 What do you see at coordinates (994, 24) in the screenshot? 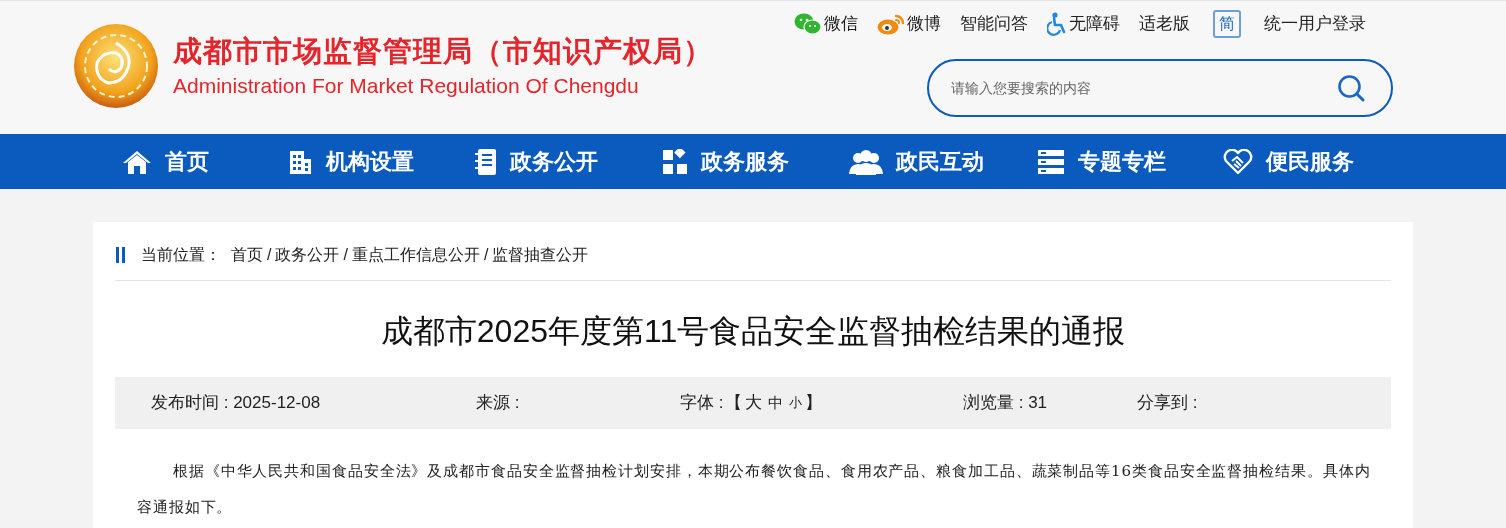
I see `top-link: 智能问答` at bounding box center [994, 24].